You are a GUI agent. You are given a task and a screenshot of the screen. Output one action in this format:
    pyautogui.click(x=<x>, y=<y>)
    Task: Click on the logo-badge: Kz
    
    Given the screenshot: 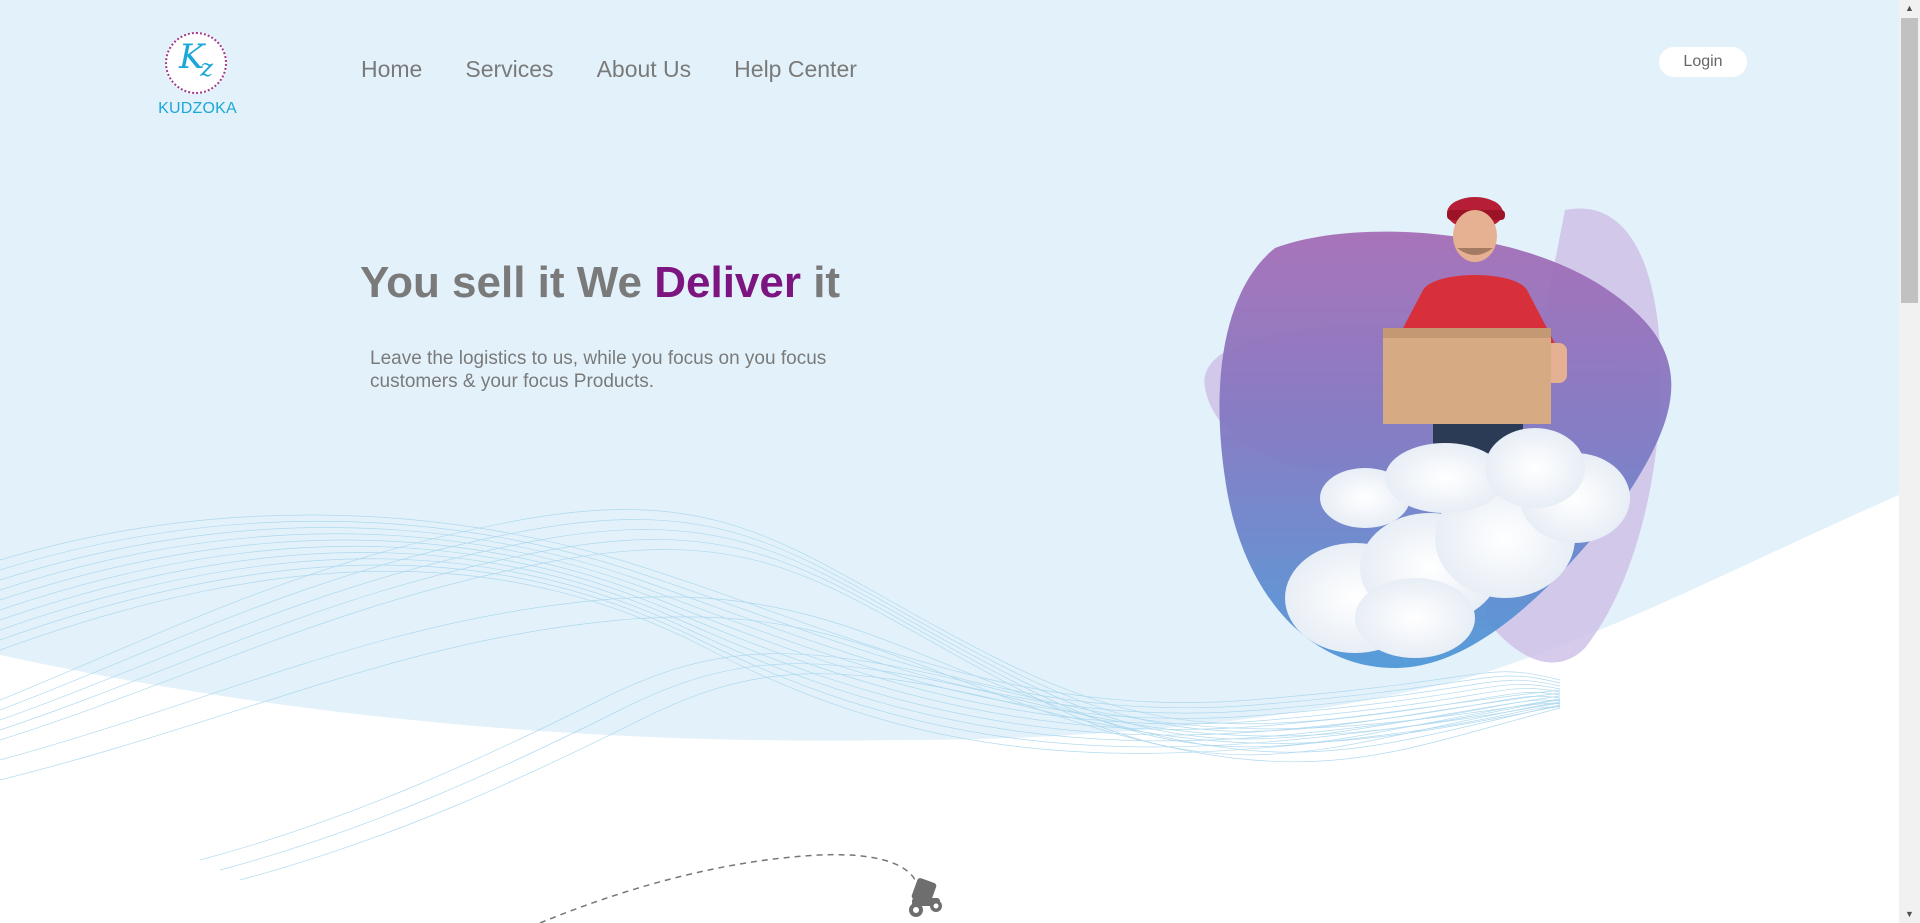 What is the action you would take?
    pyautogui.click(x=196, y=63)
    